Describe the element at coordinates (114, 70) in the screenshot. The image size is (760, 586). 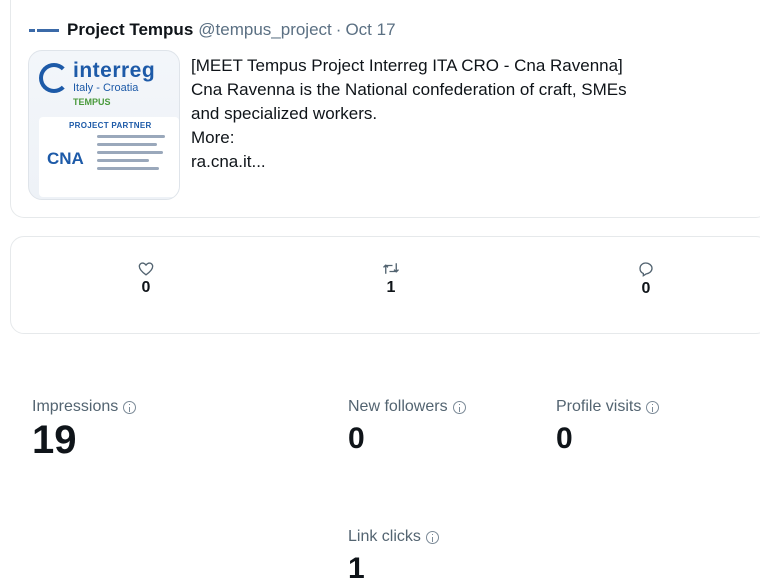
I see `media-logo-word: interreg` at that location.